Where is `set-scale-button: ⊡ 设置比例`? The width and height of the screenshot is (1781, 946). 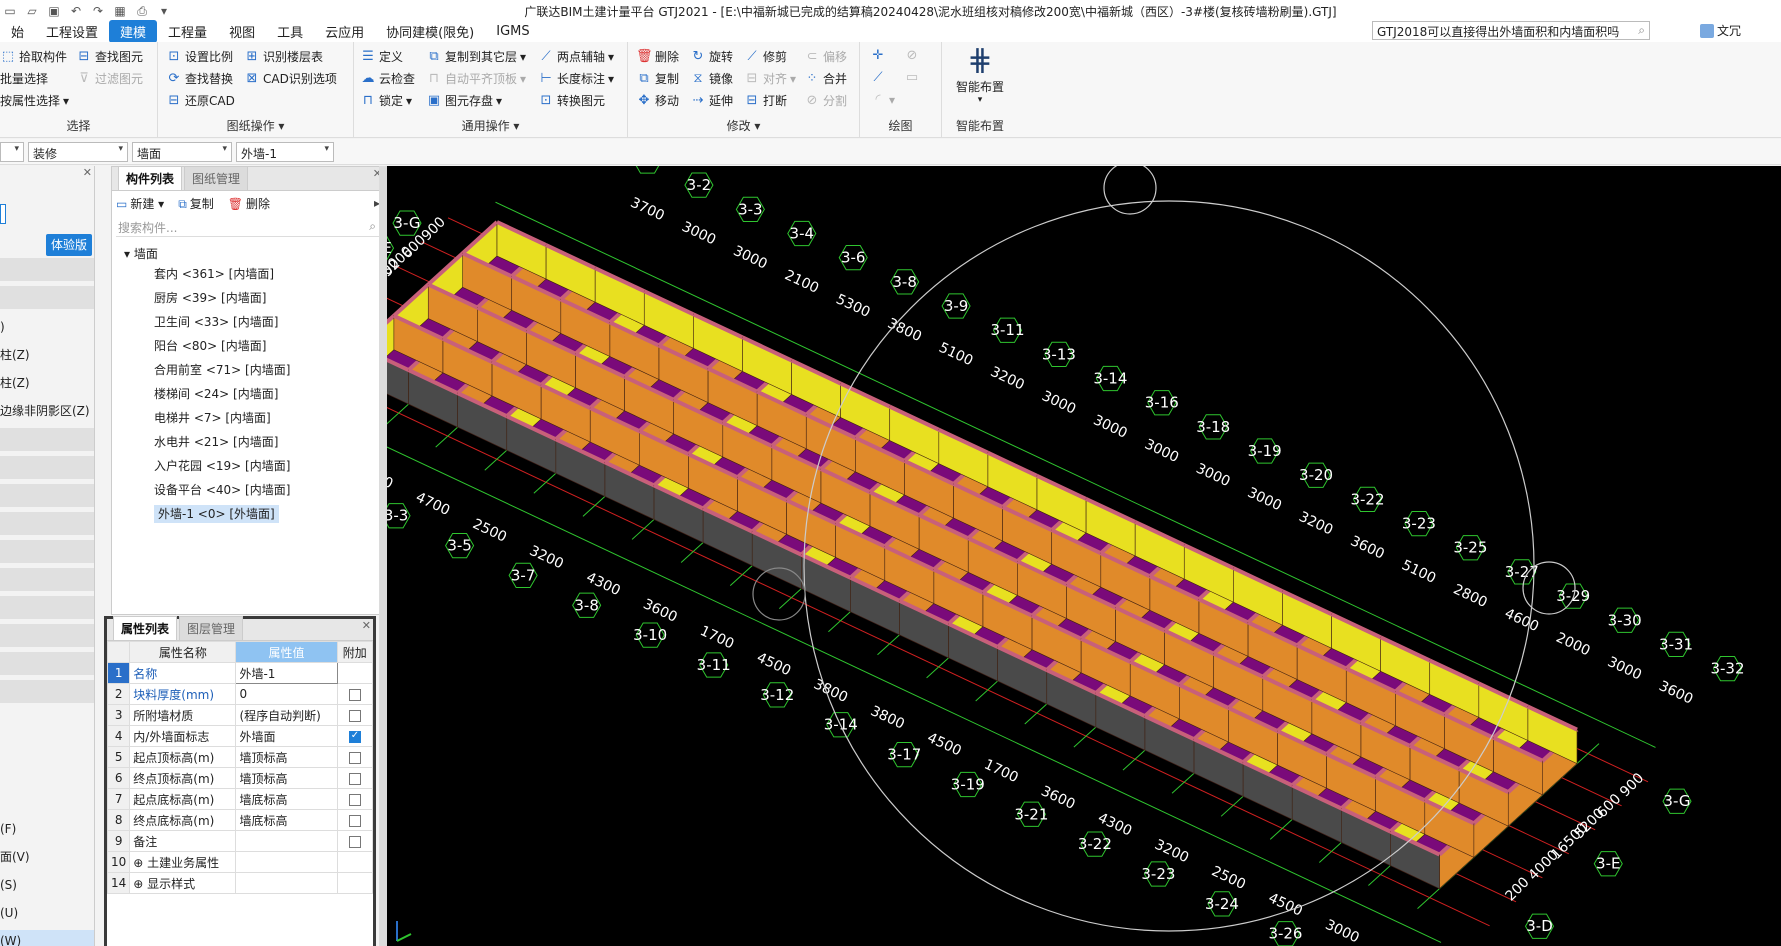 set-scale-button: ⊡ 设置比例 is located at coordinates (199, 56).